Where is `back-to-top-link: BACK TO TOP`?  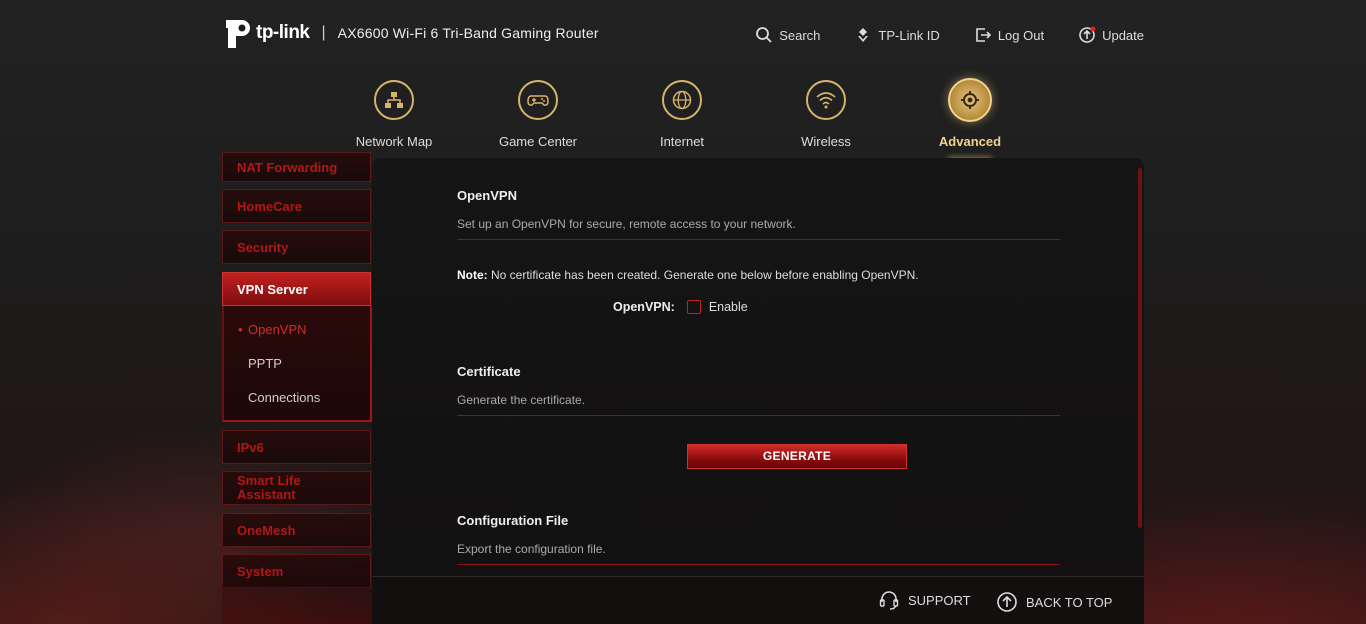
back-to-top-link: BACK TO TOP is located at coordinates (1054, 602).